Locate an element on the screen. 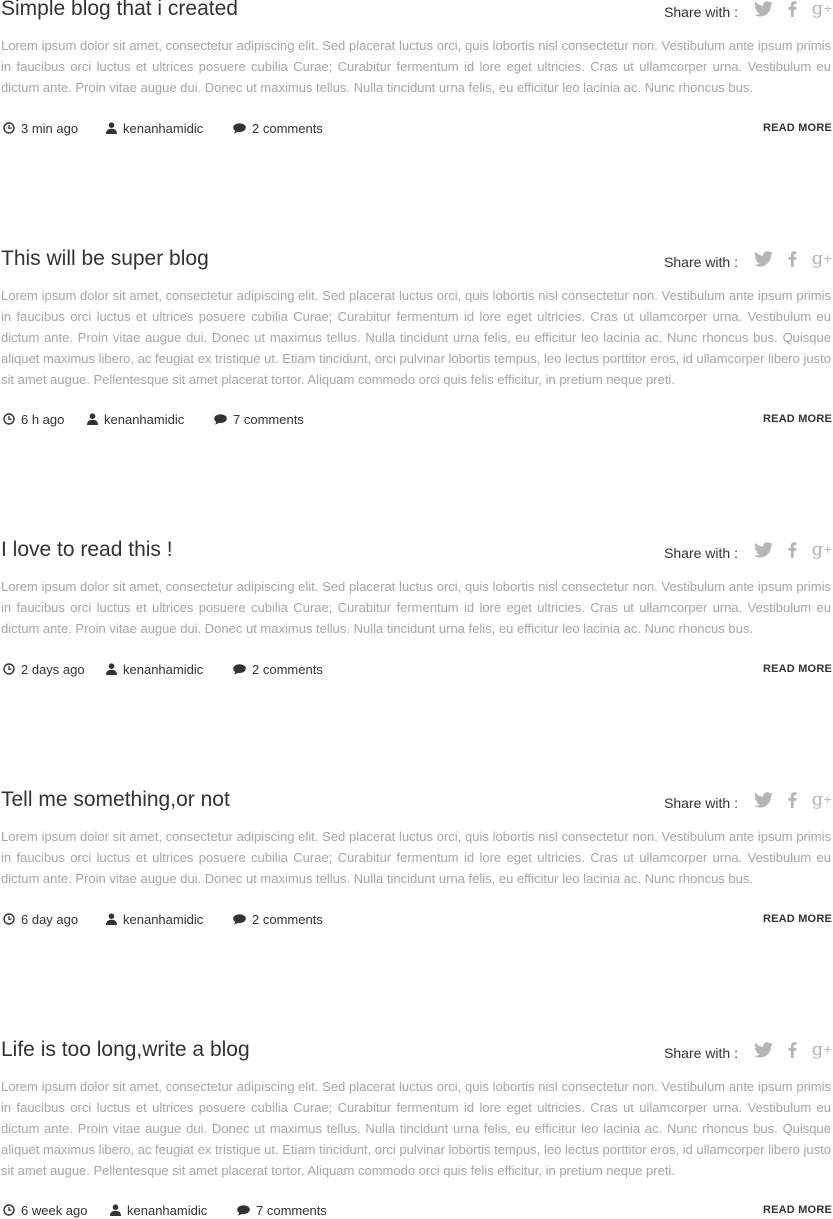 The image size is (833, 1219). post-time: 6 day ago is located at coordinates (40, 919).